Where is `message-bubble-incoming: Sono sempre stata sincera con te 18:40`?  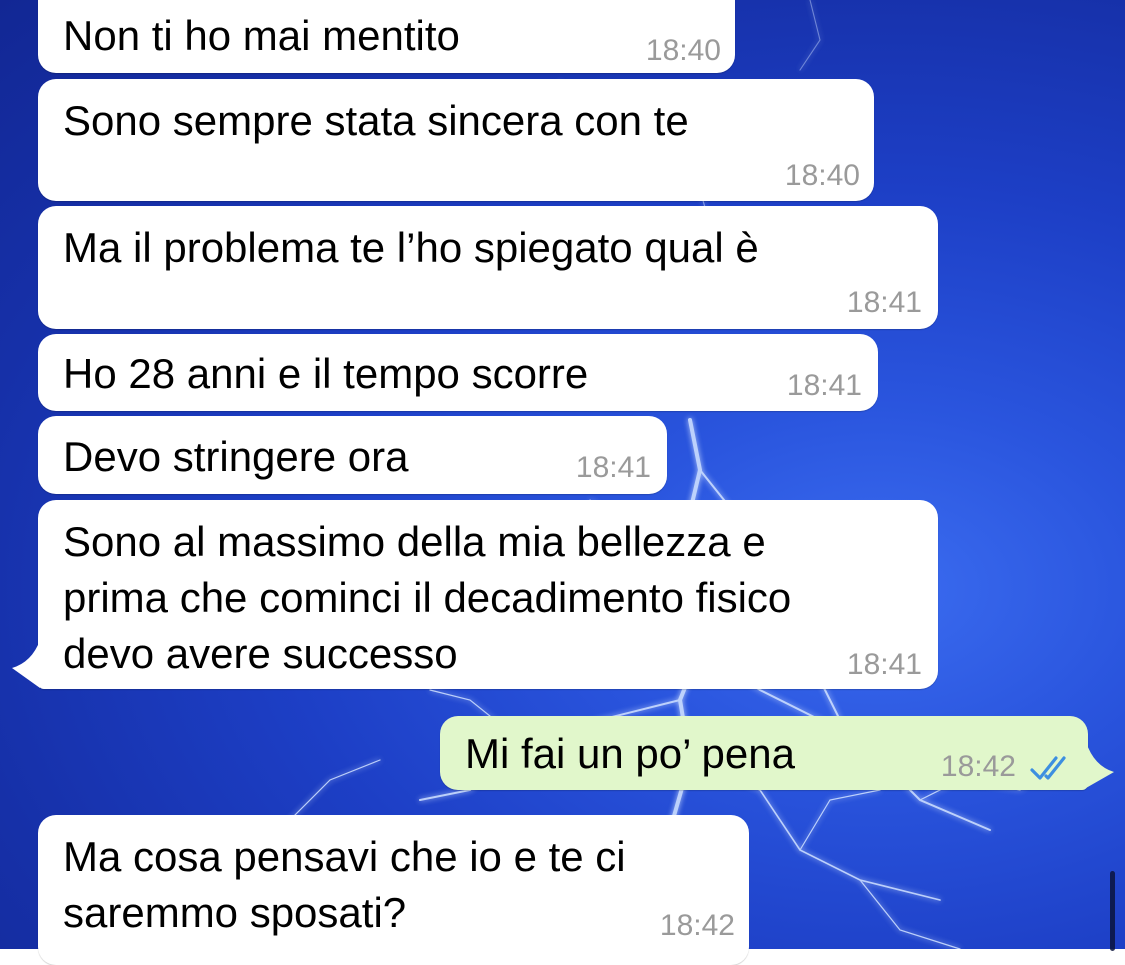 message-bubble-incoming: Sono sempre stata sincera con te 18:40 is located at coordinates (456, 140).